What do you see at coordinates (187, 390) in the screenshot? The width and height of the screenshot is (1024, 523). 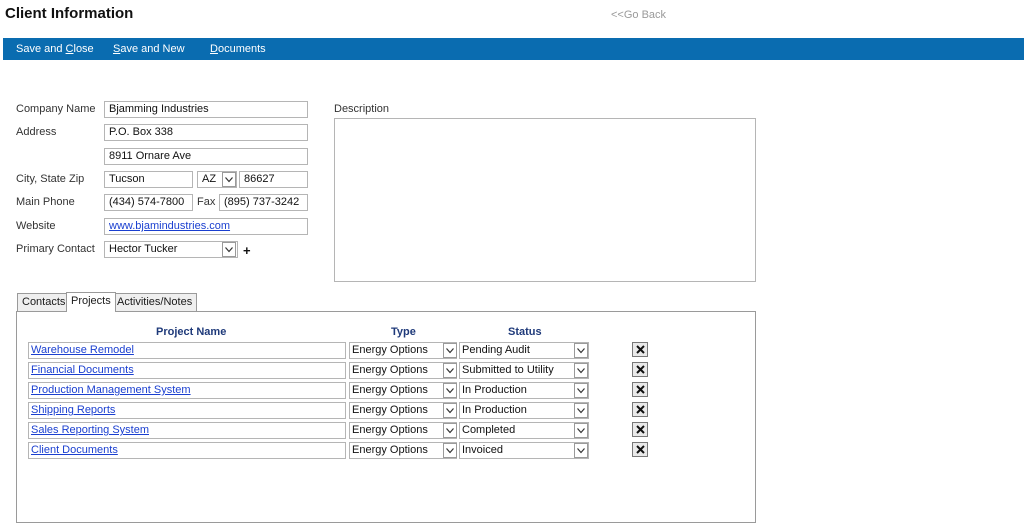 I see `project-name-link: Production Management System` at bounding box center [187, 390].